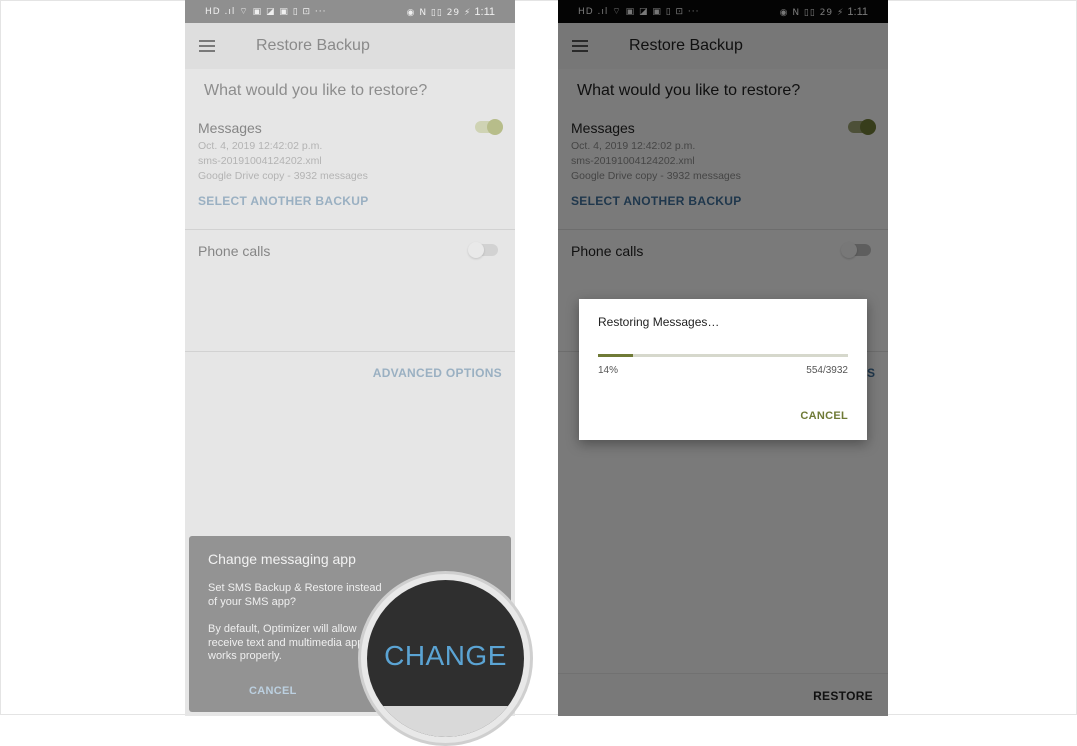 The image size is (1077, 746). I want to click on status-right: ◉ N ▯▯ 29 ⚡ 1:11, so click(451, 12).